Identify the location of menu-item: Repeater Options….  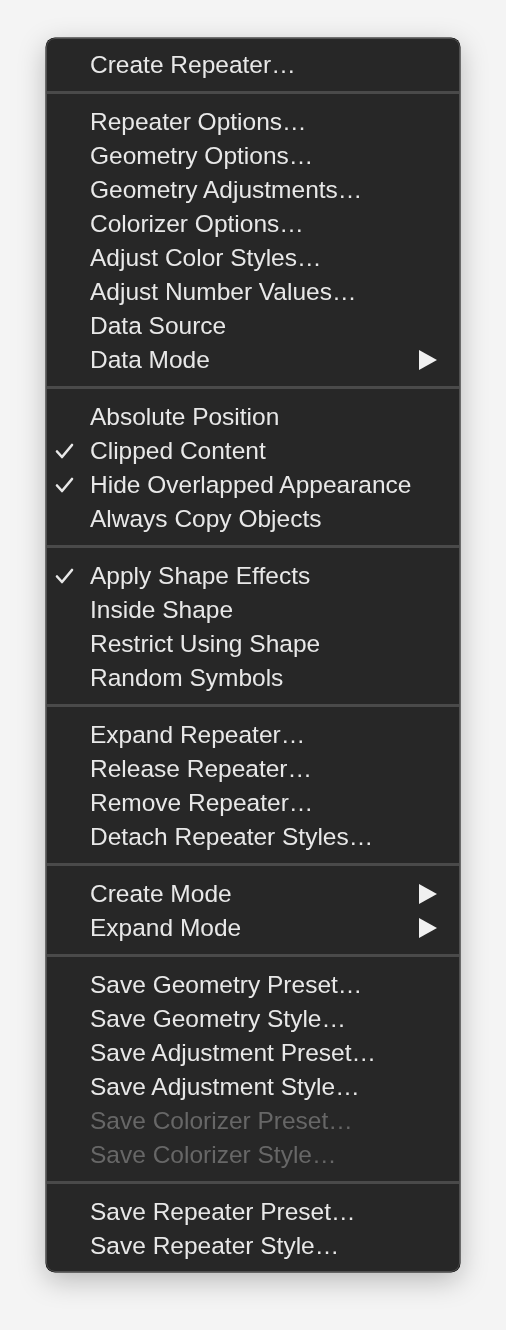
(253, 122).